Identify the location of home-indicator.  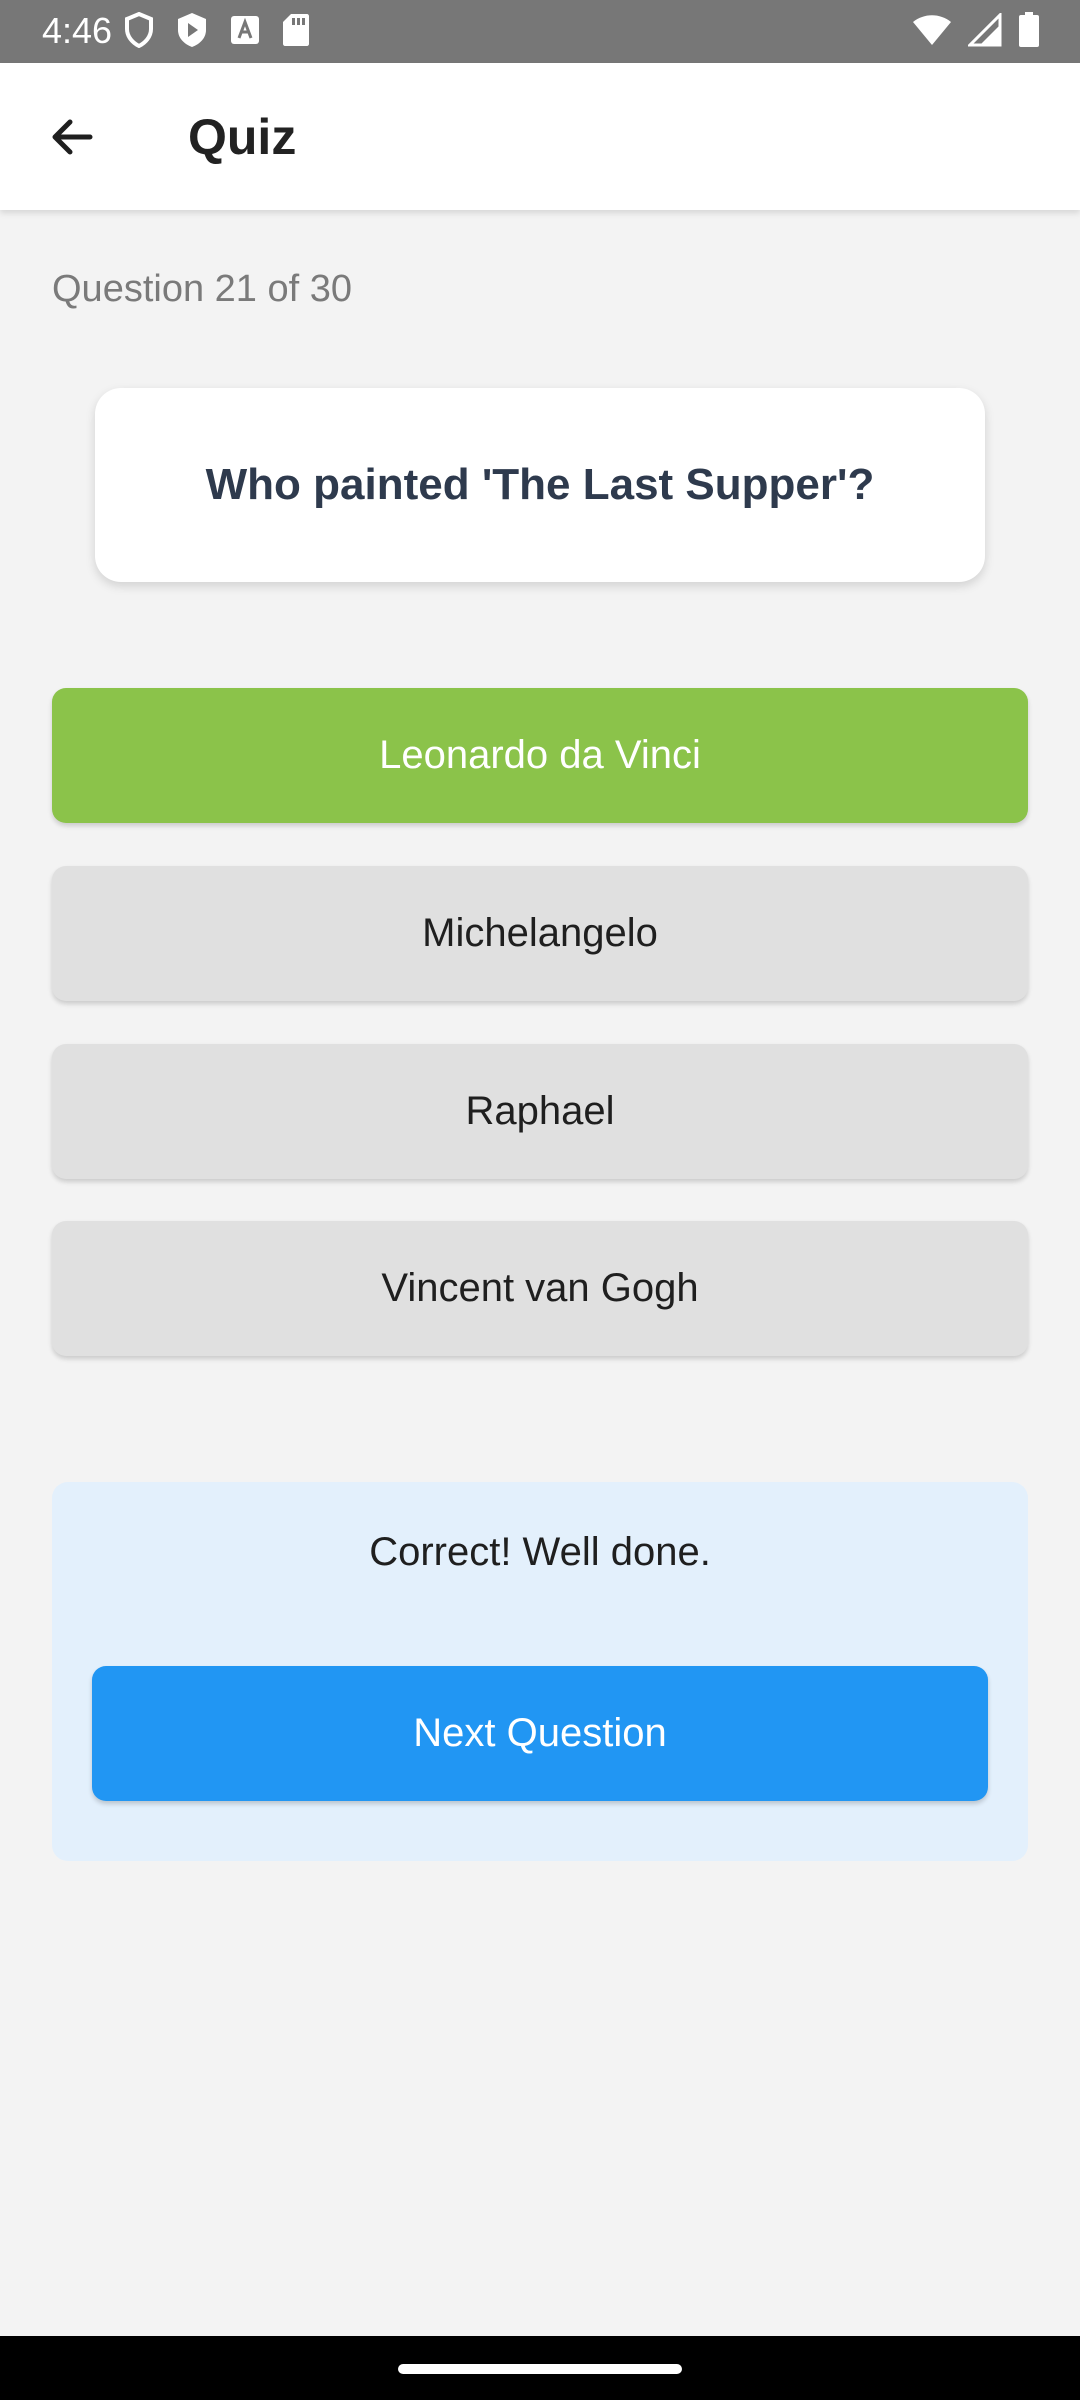
(540, 2369).